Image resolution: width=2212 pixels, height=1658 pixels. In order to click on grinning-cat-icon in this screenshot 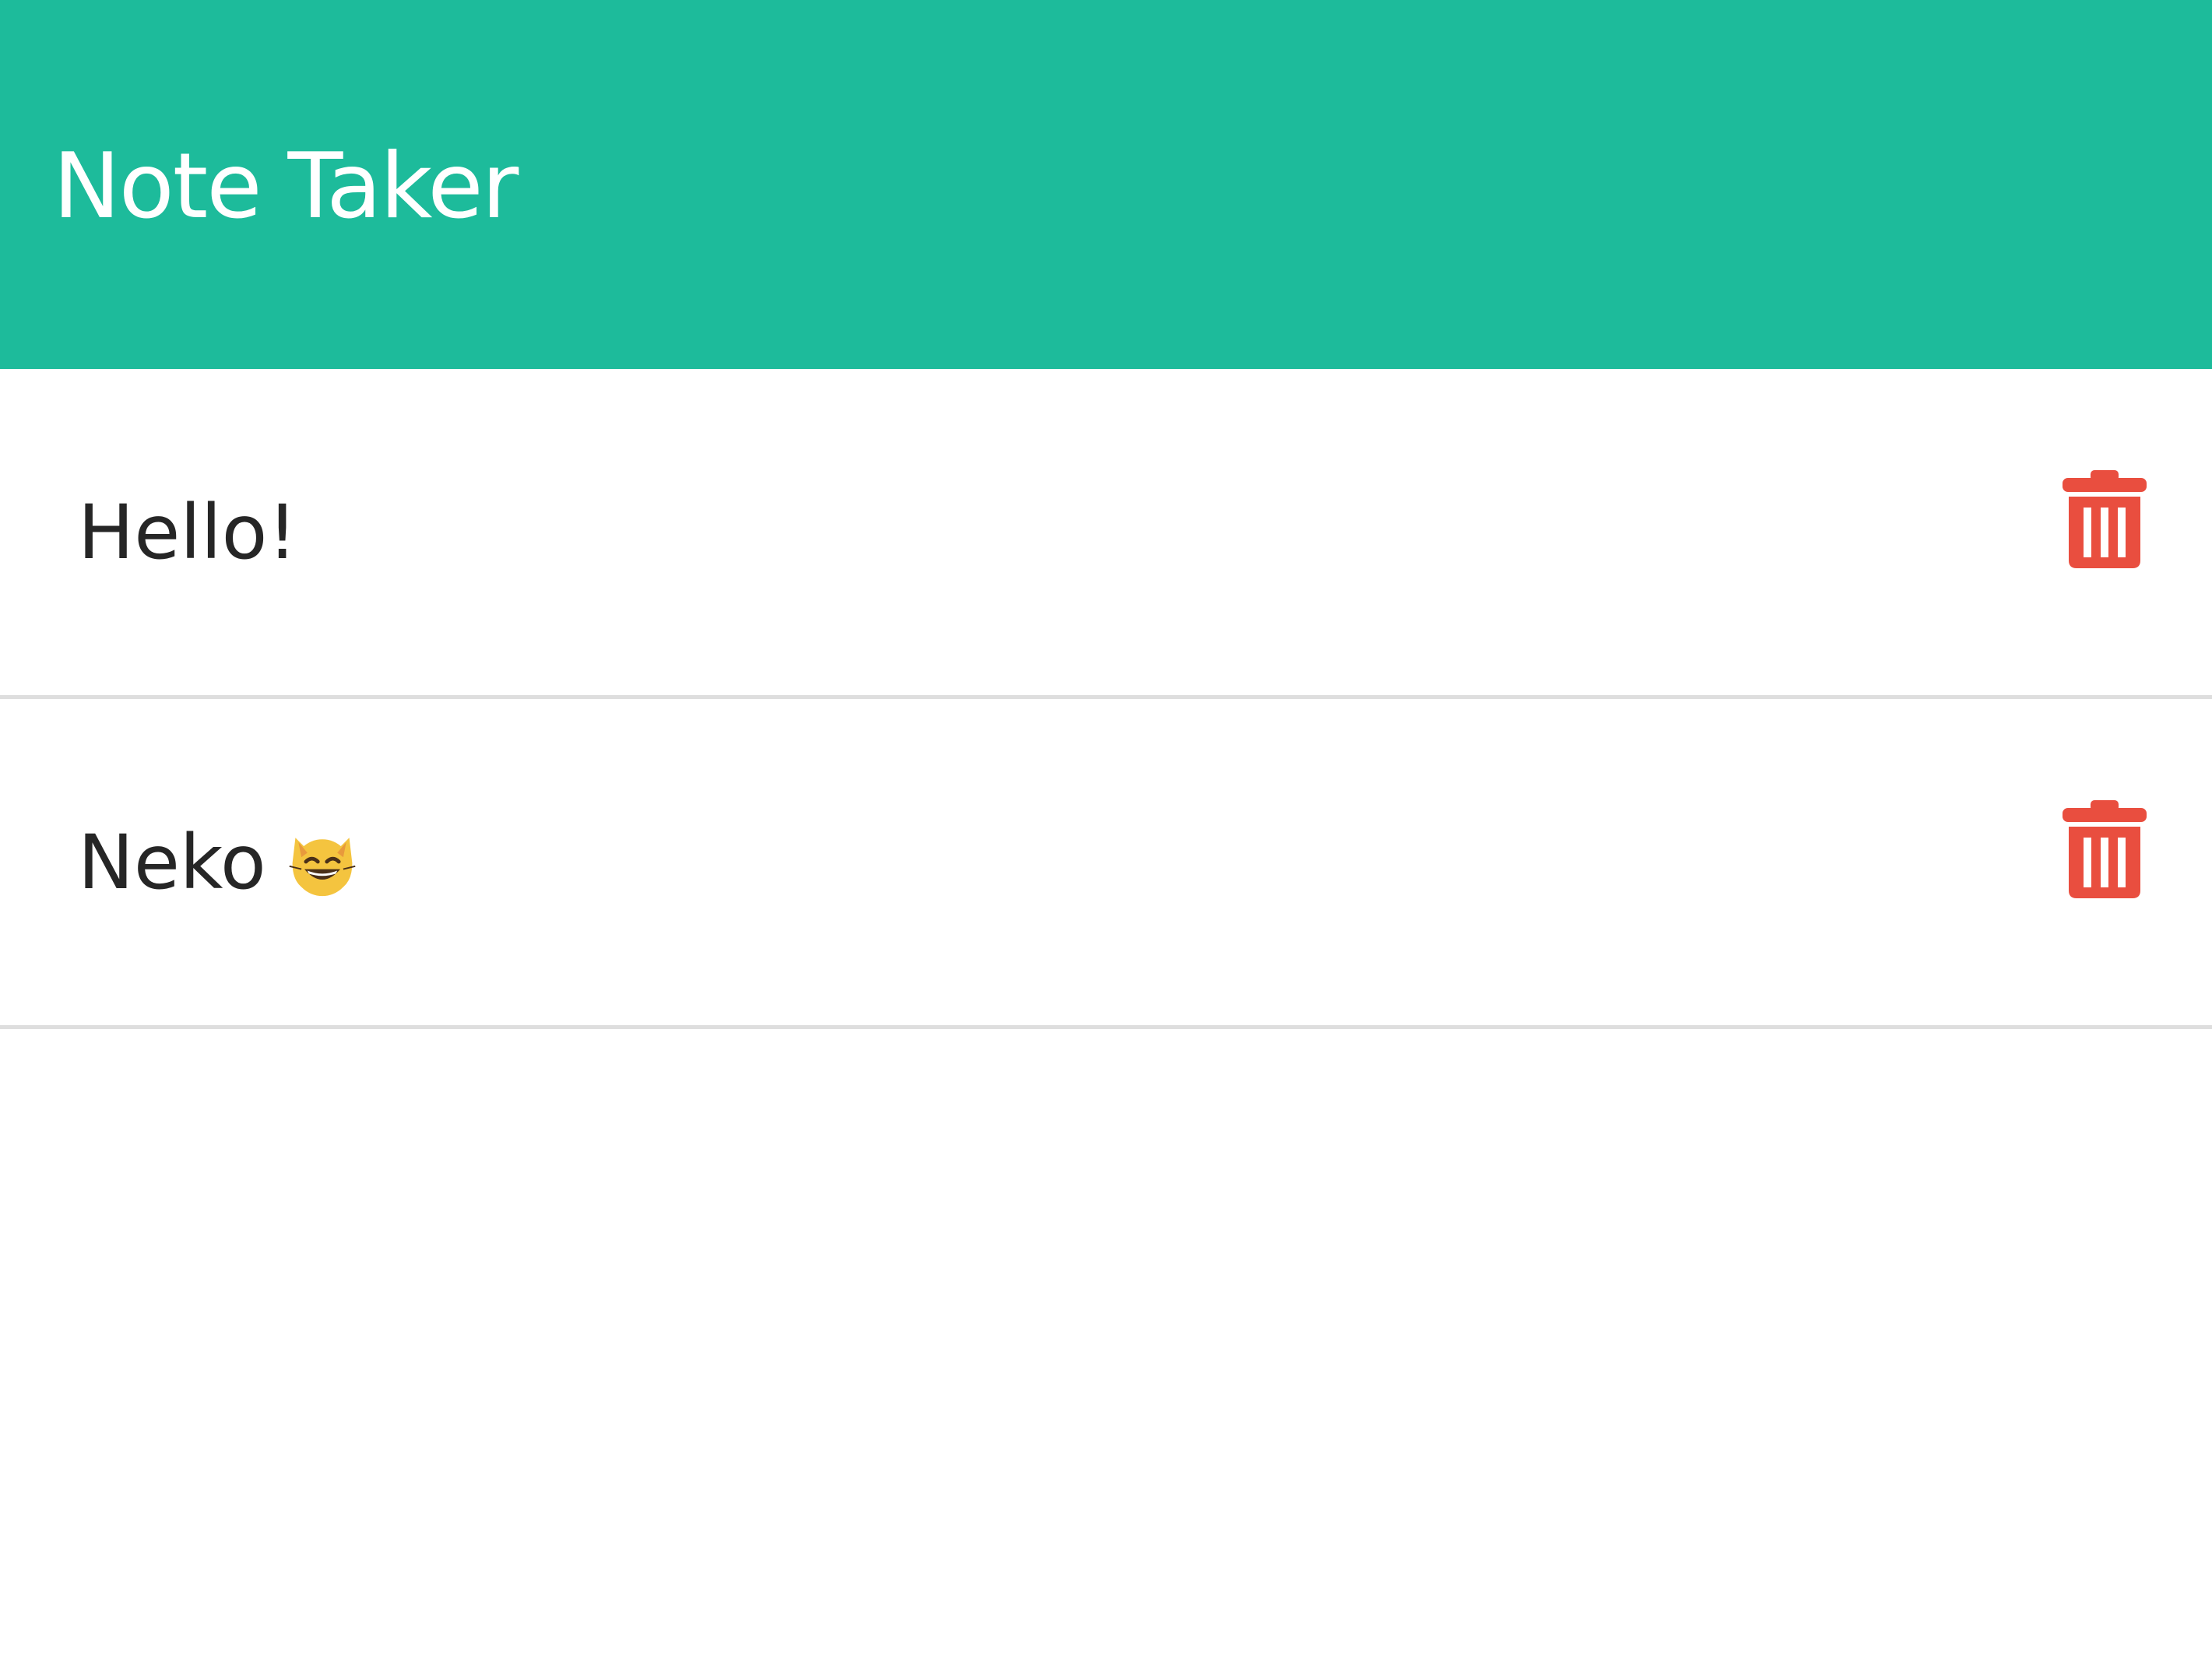, I will do `click(322, 861)`.